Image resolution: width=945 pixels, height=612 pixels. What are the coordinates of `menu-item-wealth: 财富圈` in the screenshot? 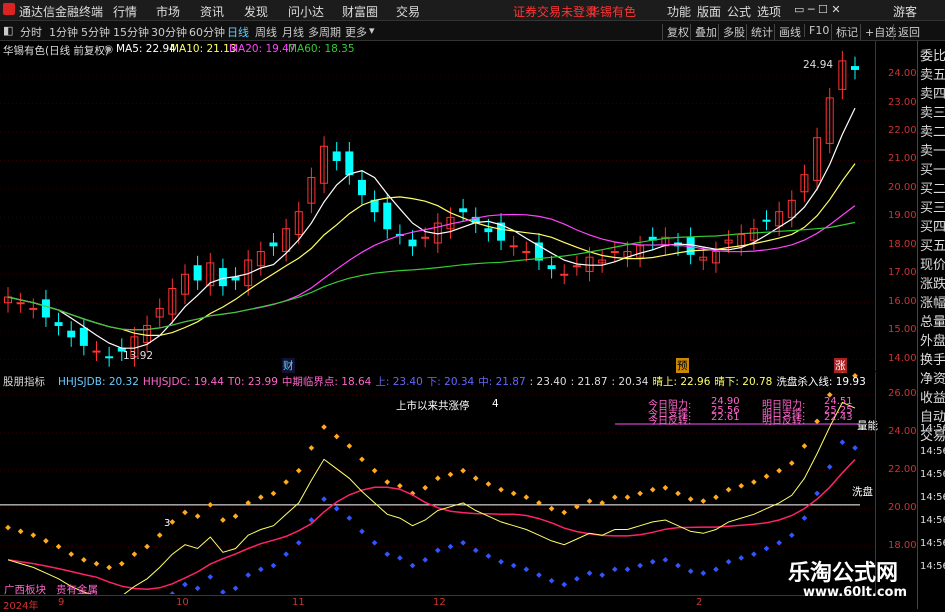 It's located at (360, 11).